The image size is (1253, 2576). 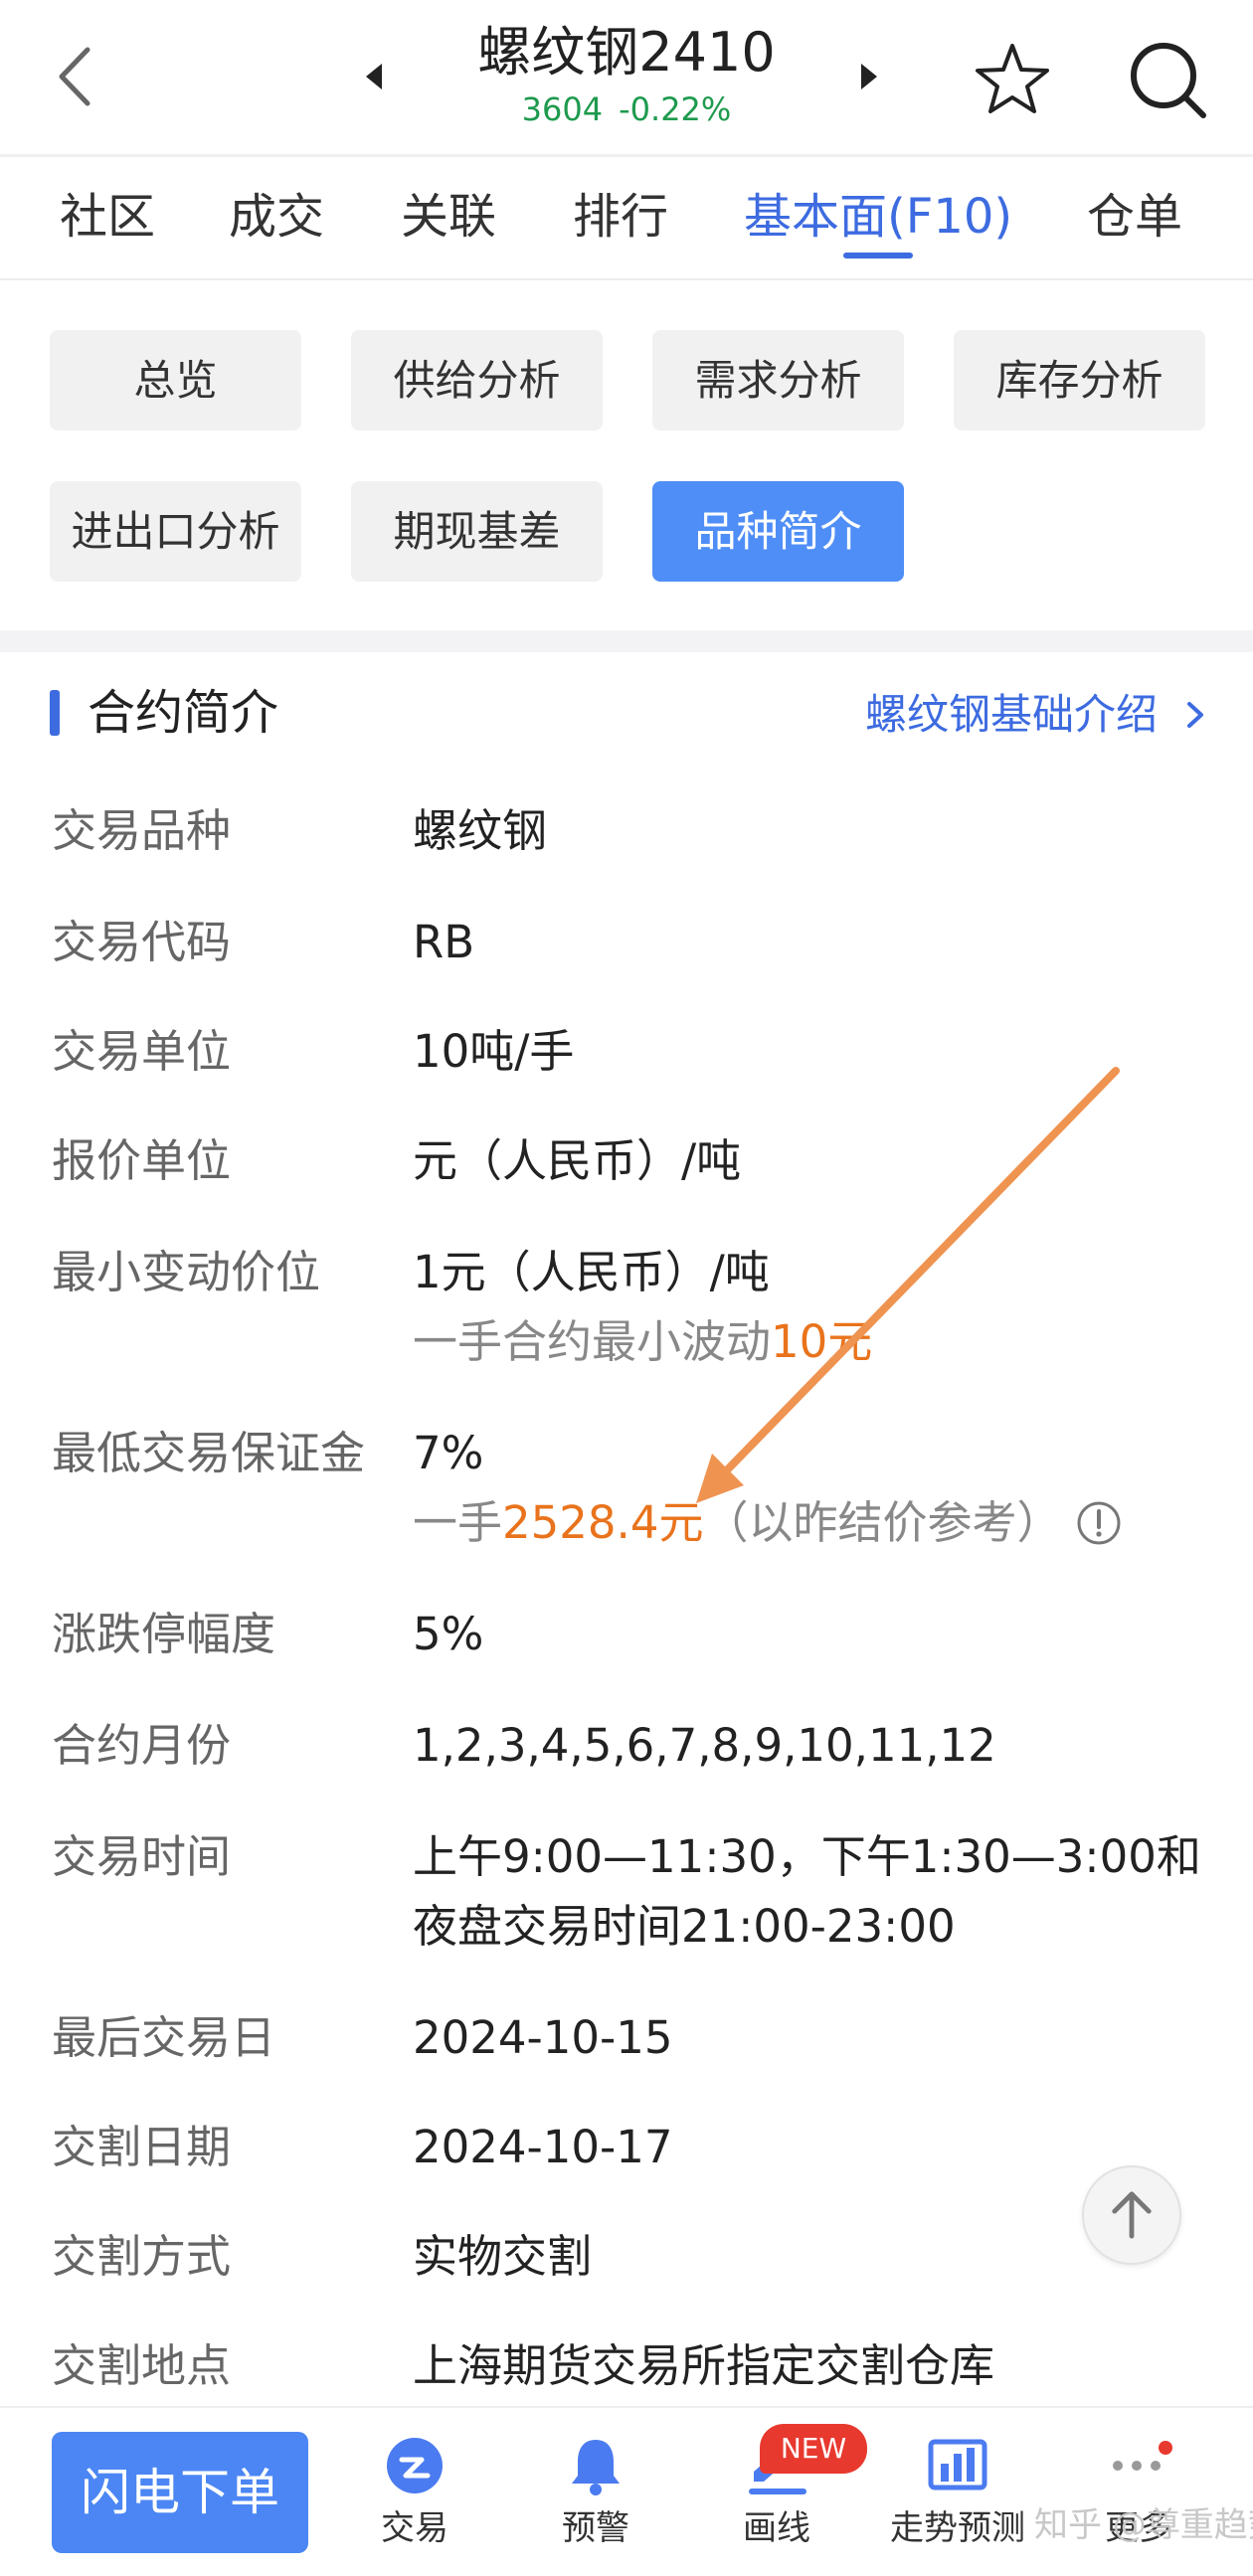 What do you see at coordinates (958, 2464) in the screenshot?
I see `trend-chart-icon` at bounding box center [958, 2464].